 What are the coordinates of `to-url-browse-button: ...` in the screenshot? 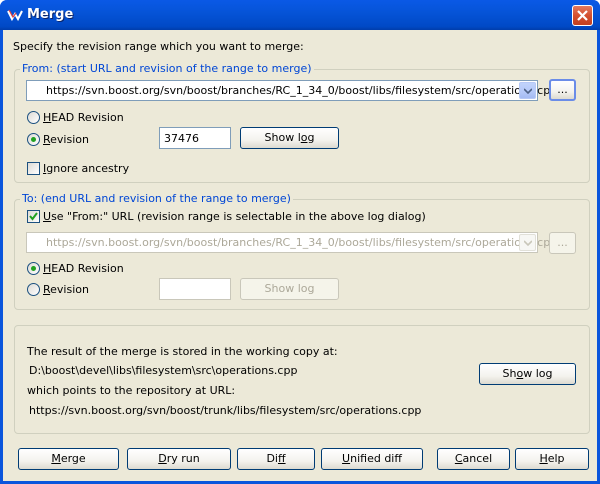 It's located at (562, 243).